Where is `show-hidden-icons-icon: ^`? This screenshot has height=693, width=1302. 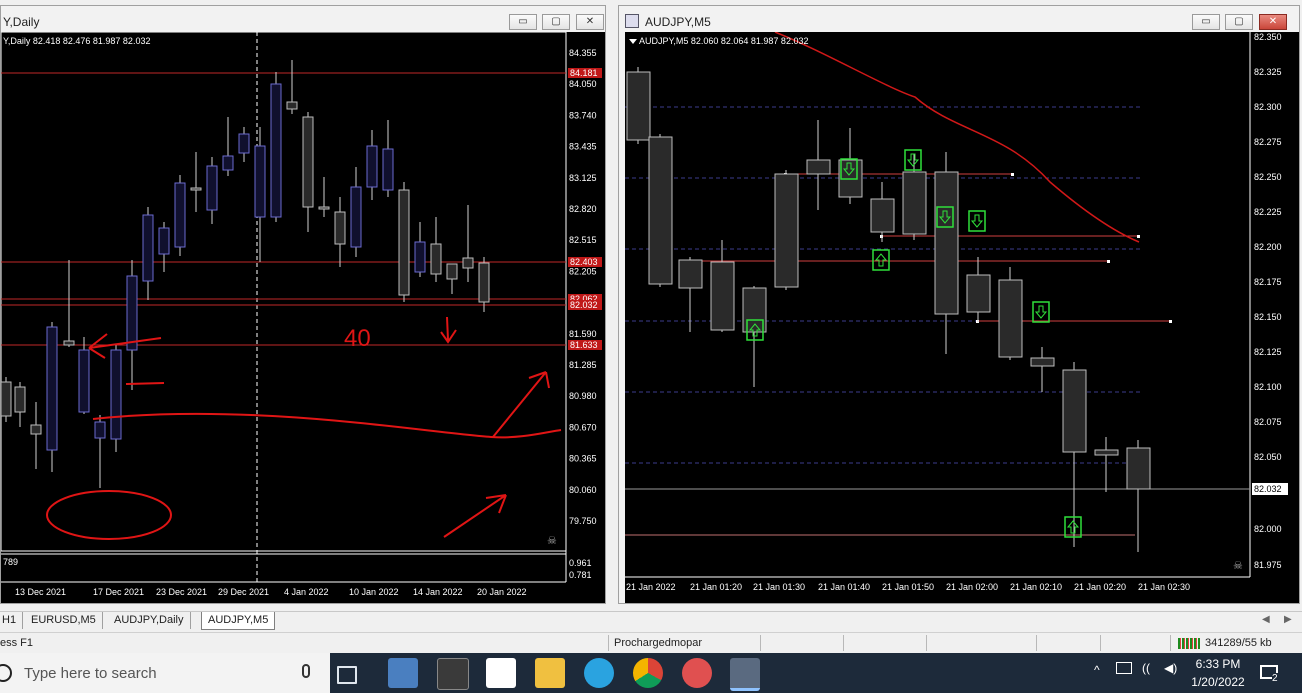
show-hidden-icons-icon: ^ is located at coordinates (1097, 670).